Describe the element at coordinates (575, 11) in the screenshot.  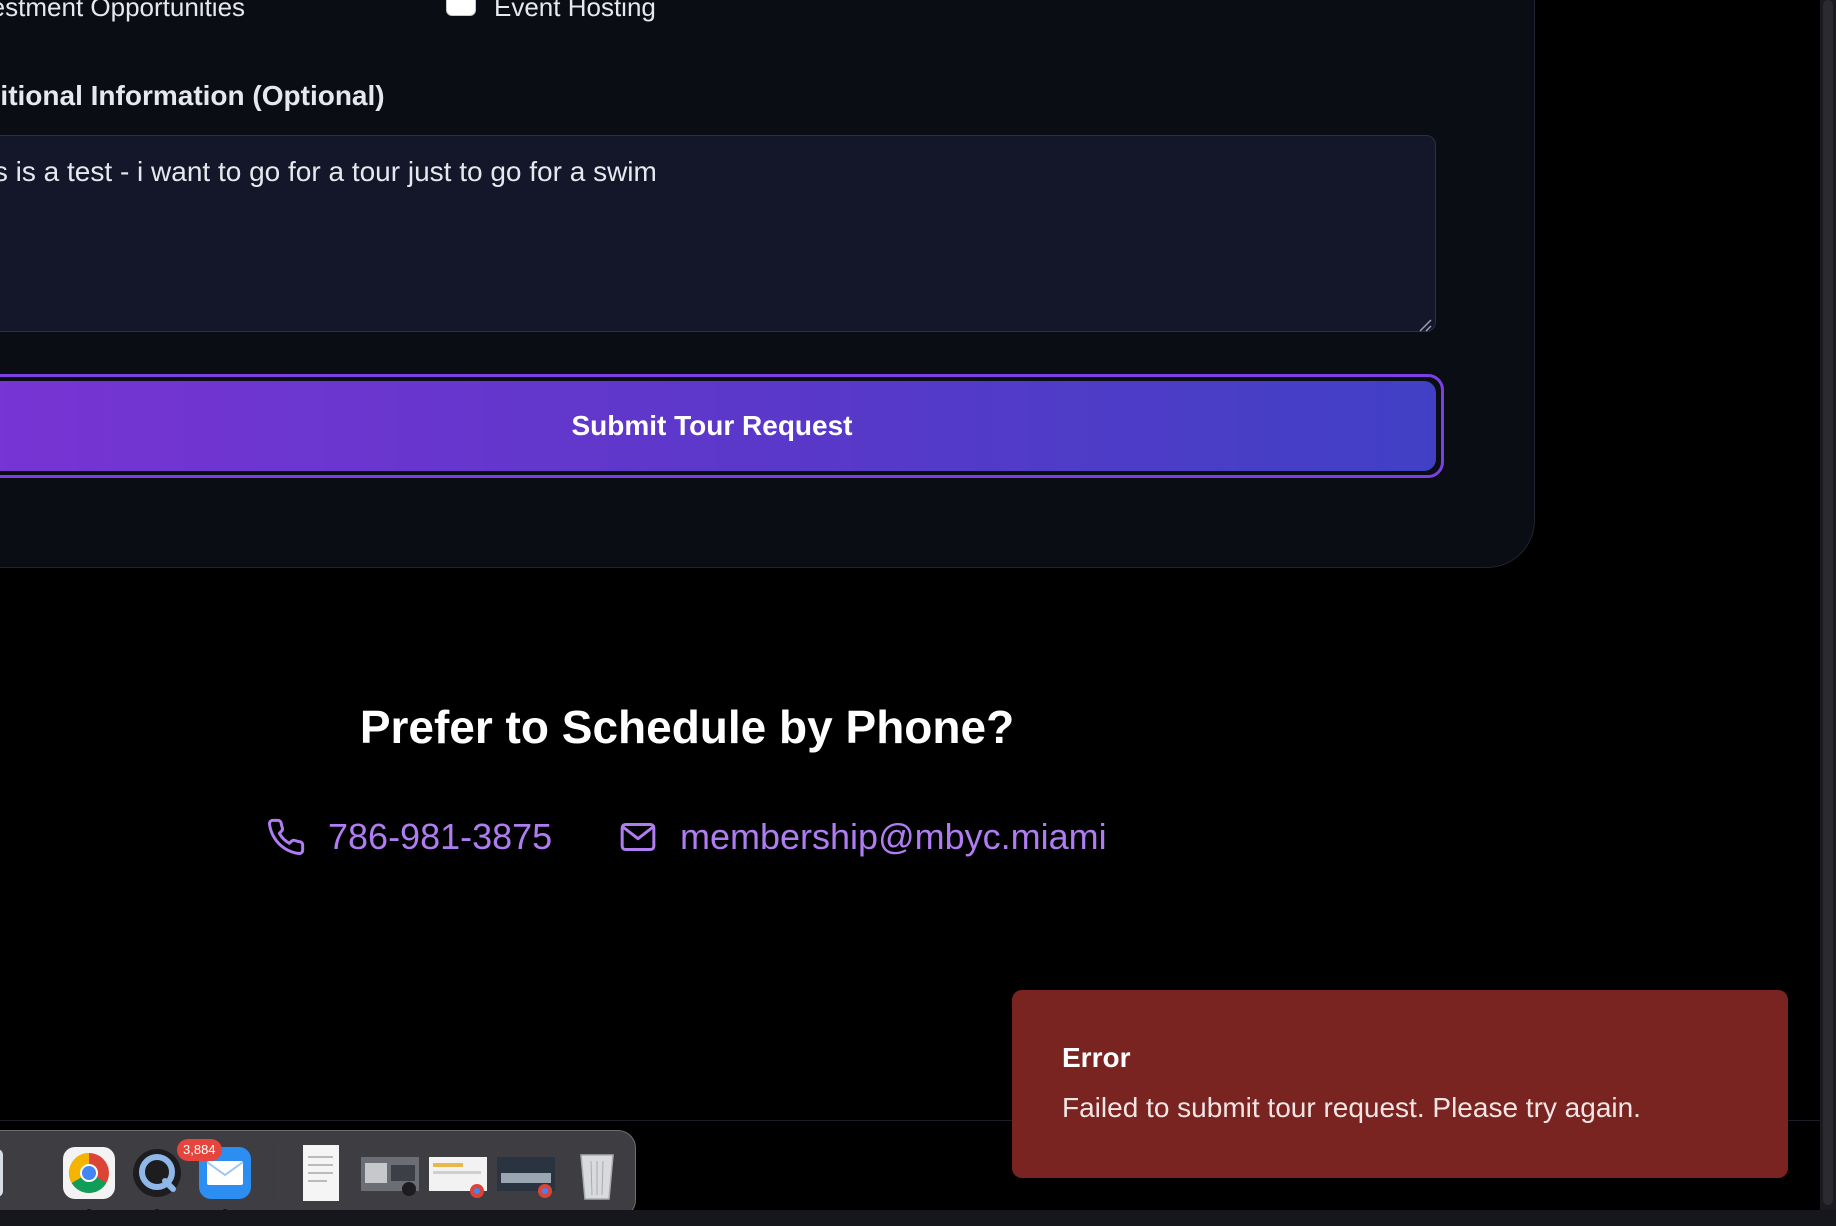
I see `checkbox-event-label: Event Hosting` at that location.